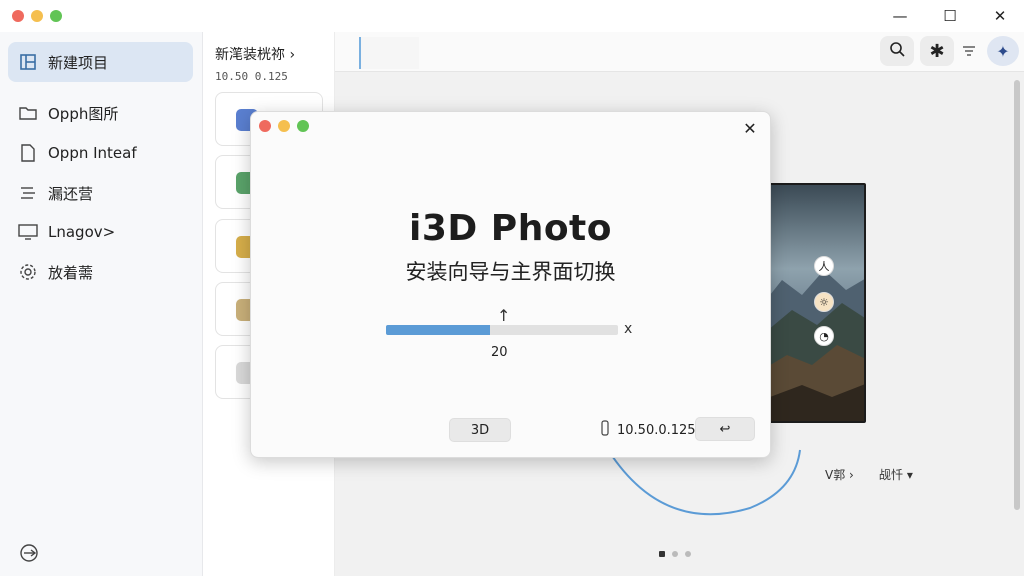  I want to click on asterisk-icon: ✱, so click(937, 51).